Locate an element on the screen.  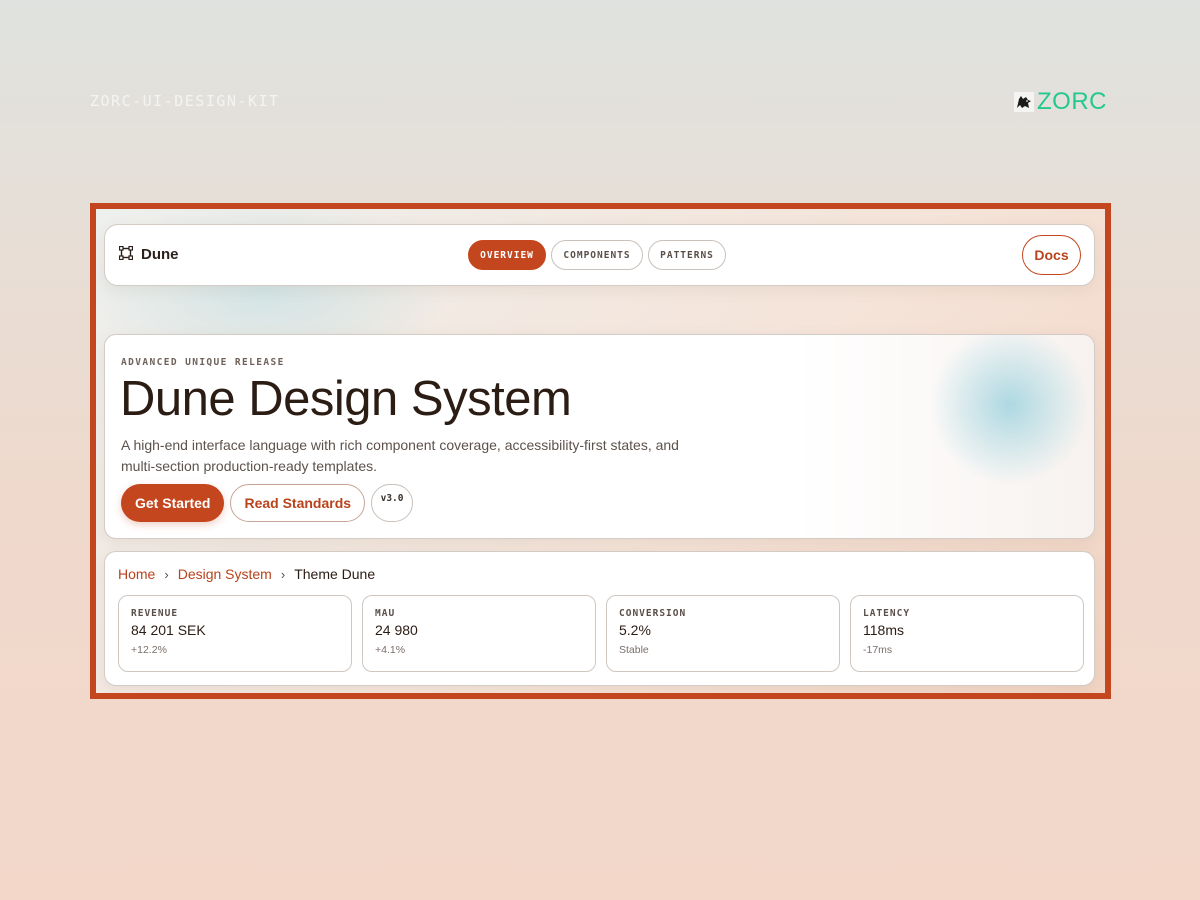
stat-value: 118ms is located at coordinates (883, 630).